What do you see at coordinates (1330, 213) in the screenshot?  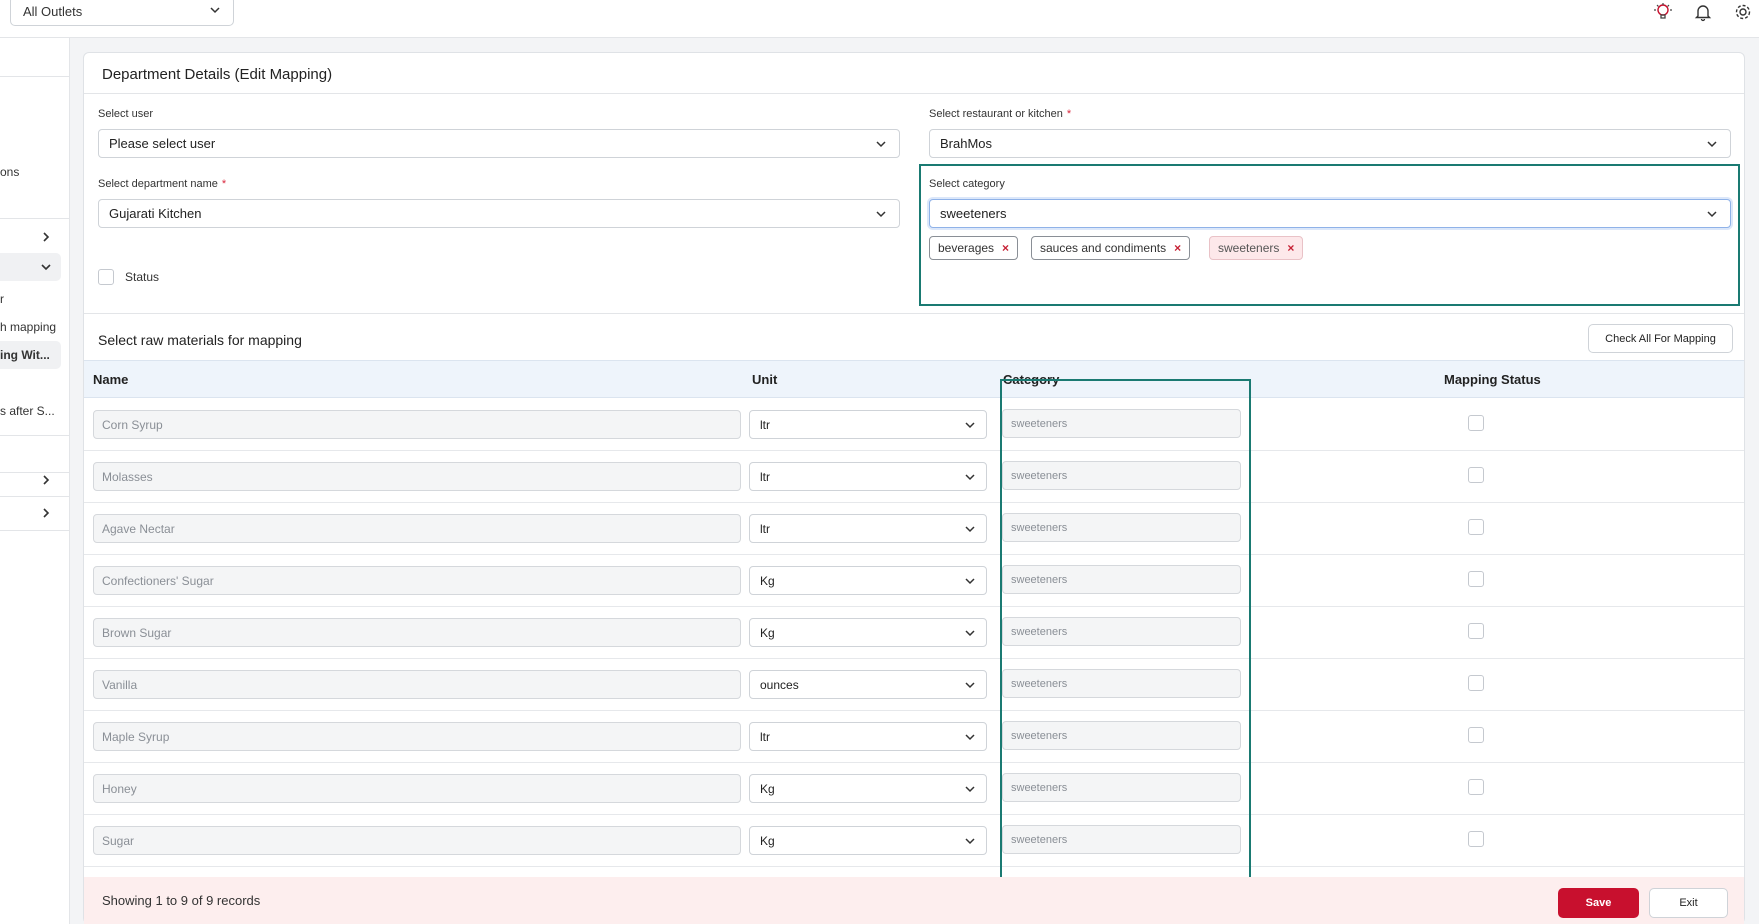 I see `select-category-dropdown: sweeteners` at bounding box center [1330, 213].